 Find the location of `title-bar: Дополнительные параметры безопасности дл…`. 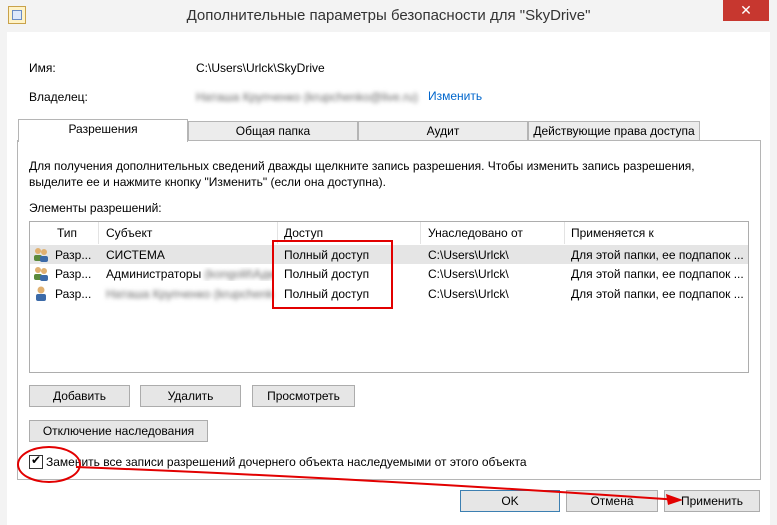

title-bar: Дополнительные параметры безопасности дл… is located at coordinates (388, 16).